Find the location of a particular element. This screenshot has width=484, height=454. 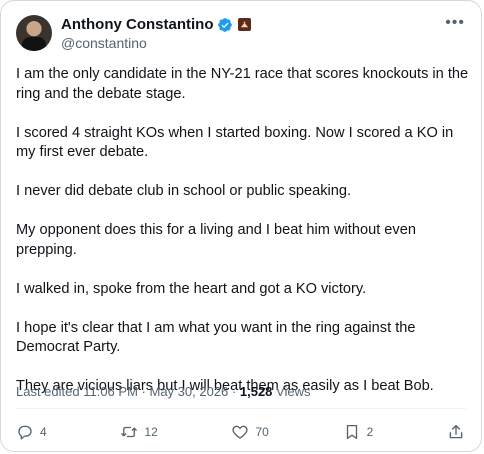

reply-icon is located at coordinates (25, 432).